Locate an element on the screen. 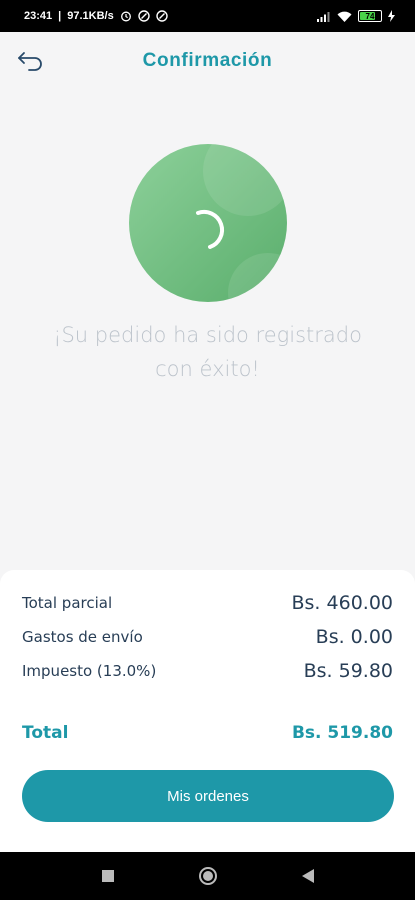 This screenshot has height=900, width=415. triangle-back-icon is located at coordinates (307, 876).